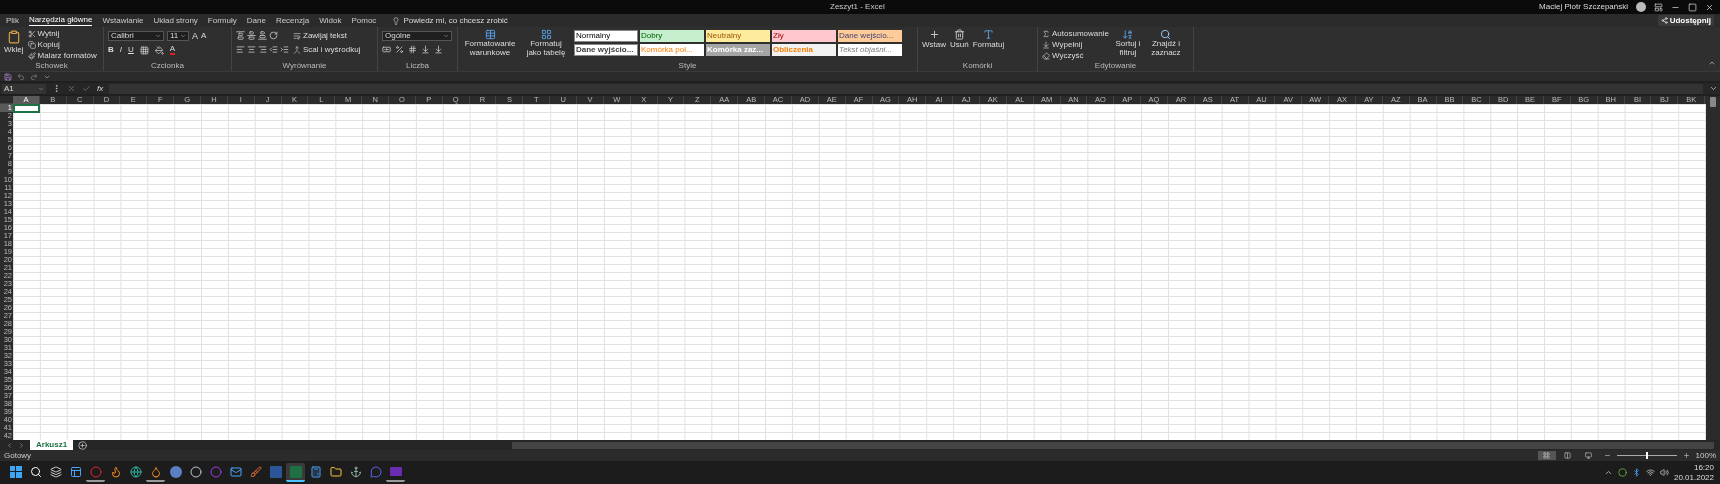 This screenshot has width=1720, height=484. I want to click on cell-style-swatch: Normalny, so click(606, 36).